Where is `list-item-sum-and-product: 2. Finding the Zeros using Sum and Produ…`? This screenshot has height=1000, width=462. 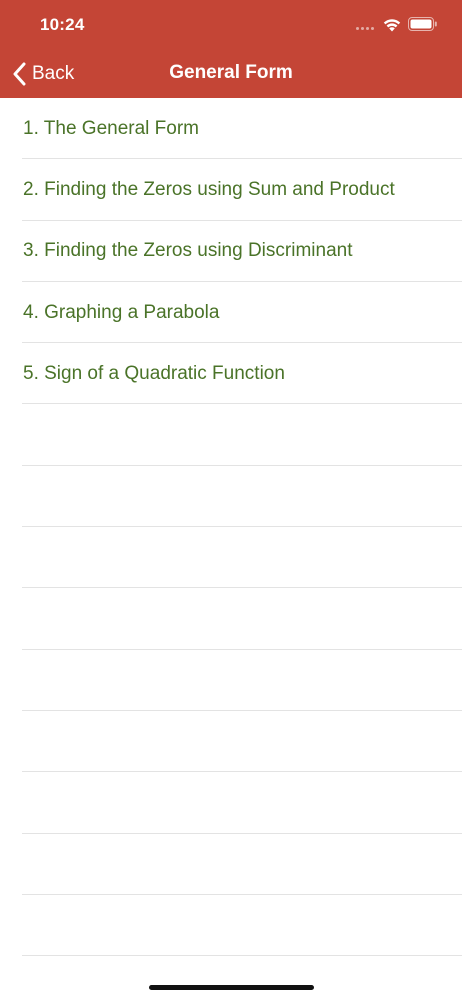
list-item-sum-and-product: 2. Finding the Zeros using Sum and Produ… is located at coordinates (231, 190).